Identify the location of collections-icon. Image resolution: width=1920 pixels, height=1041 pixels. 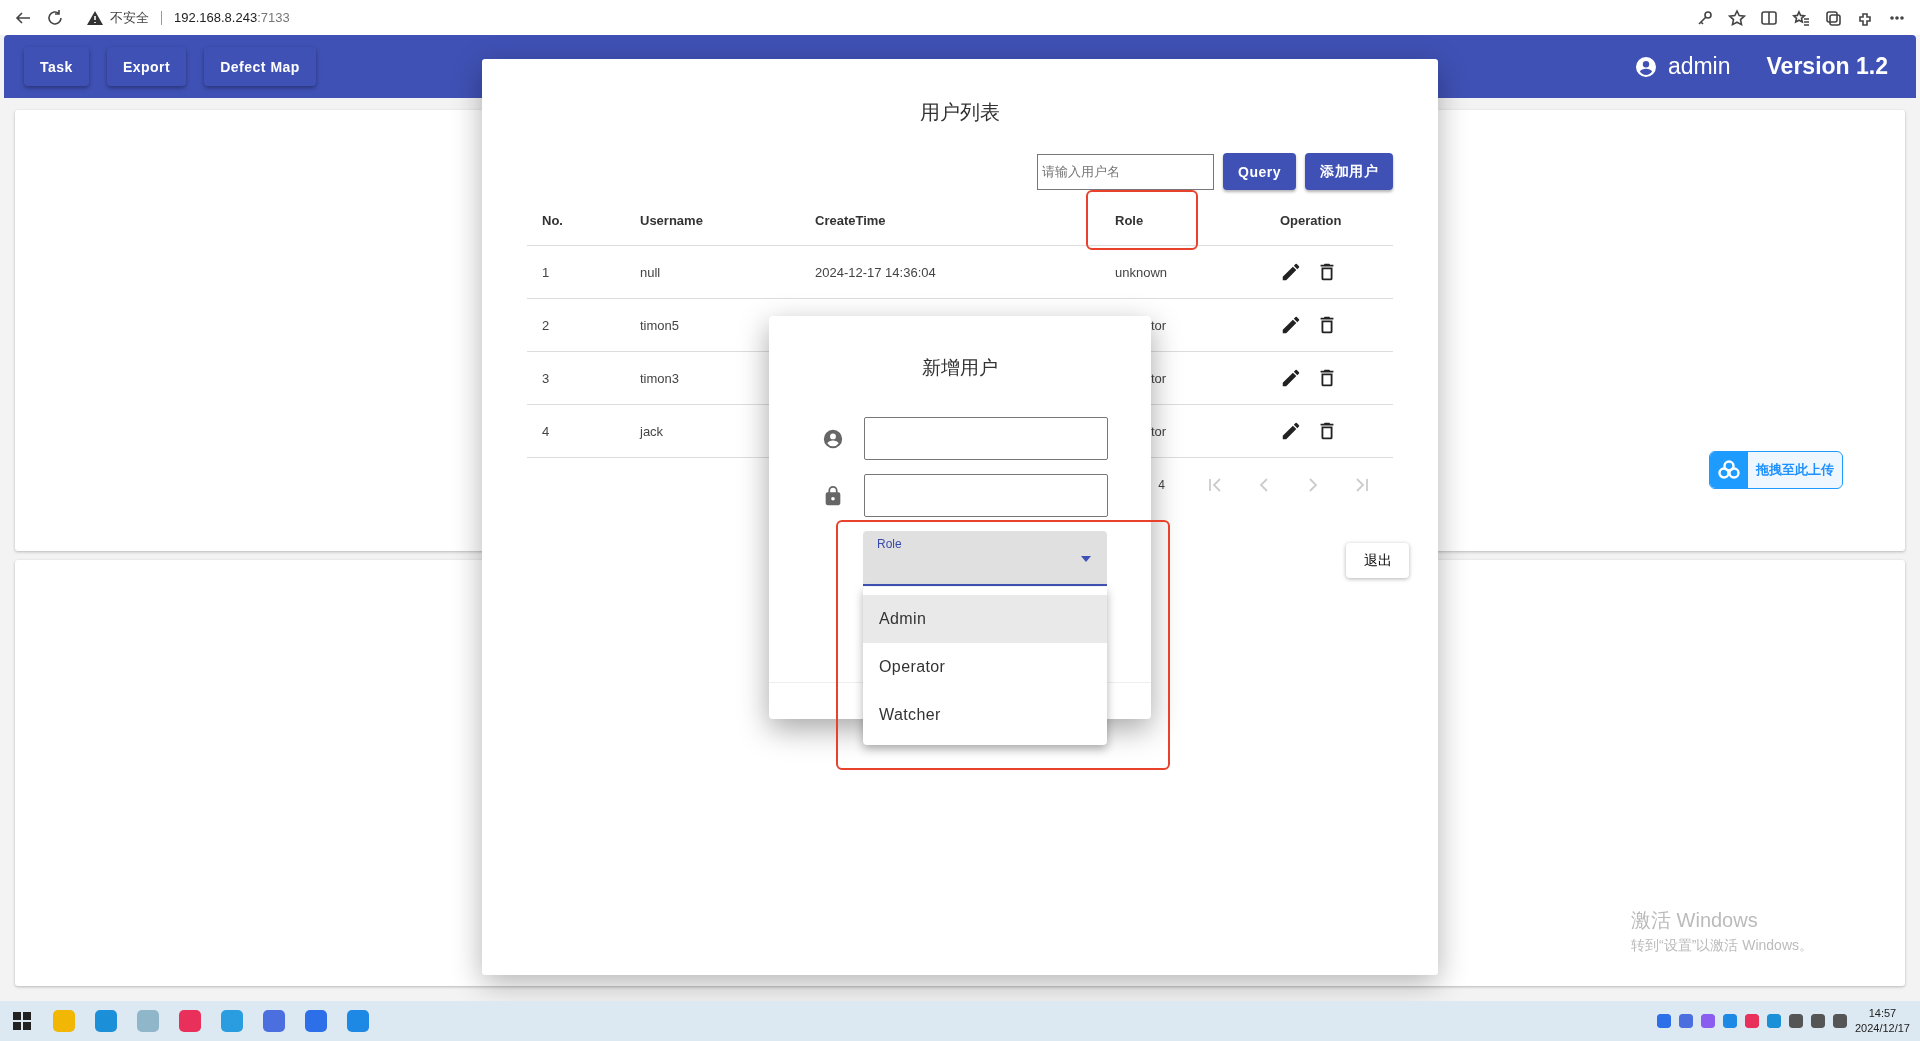
(1833, 17).